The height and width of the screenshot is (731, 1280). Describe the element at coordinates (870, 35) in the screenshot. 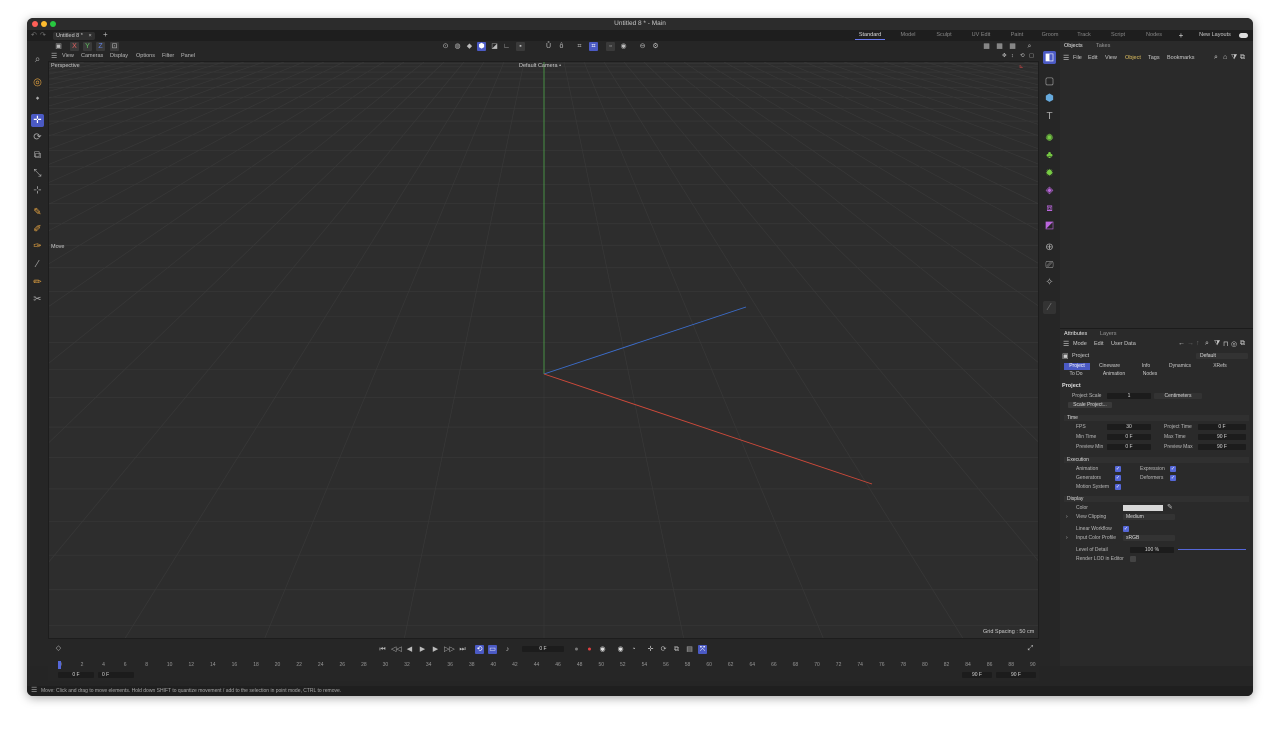

I see `layout-tab-standard: Standard` at that location.